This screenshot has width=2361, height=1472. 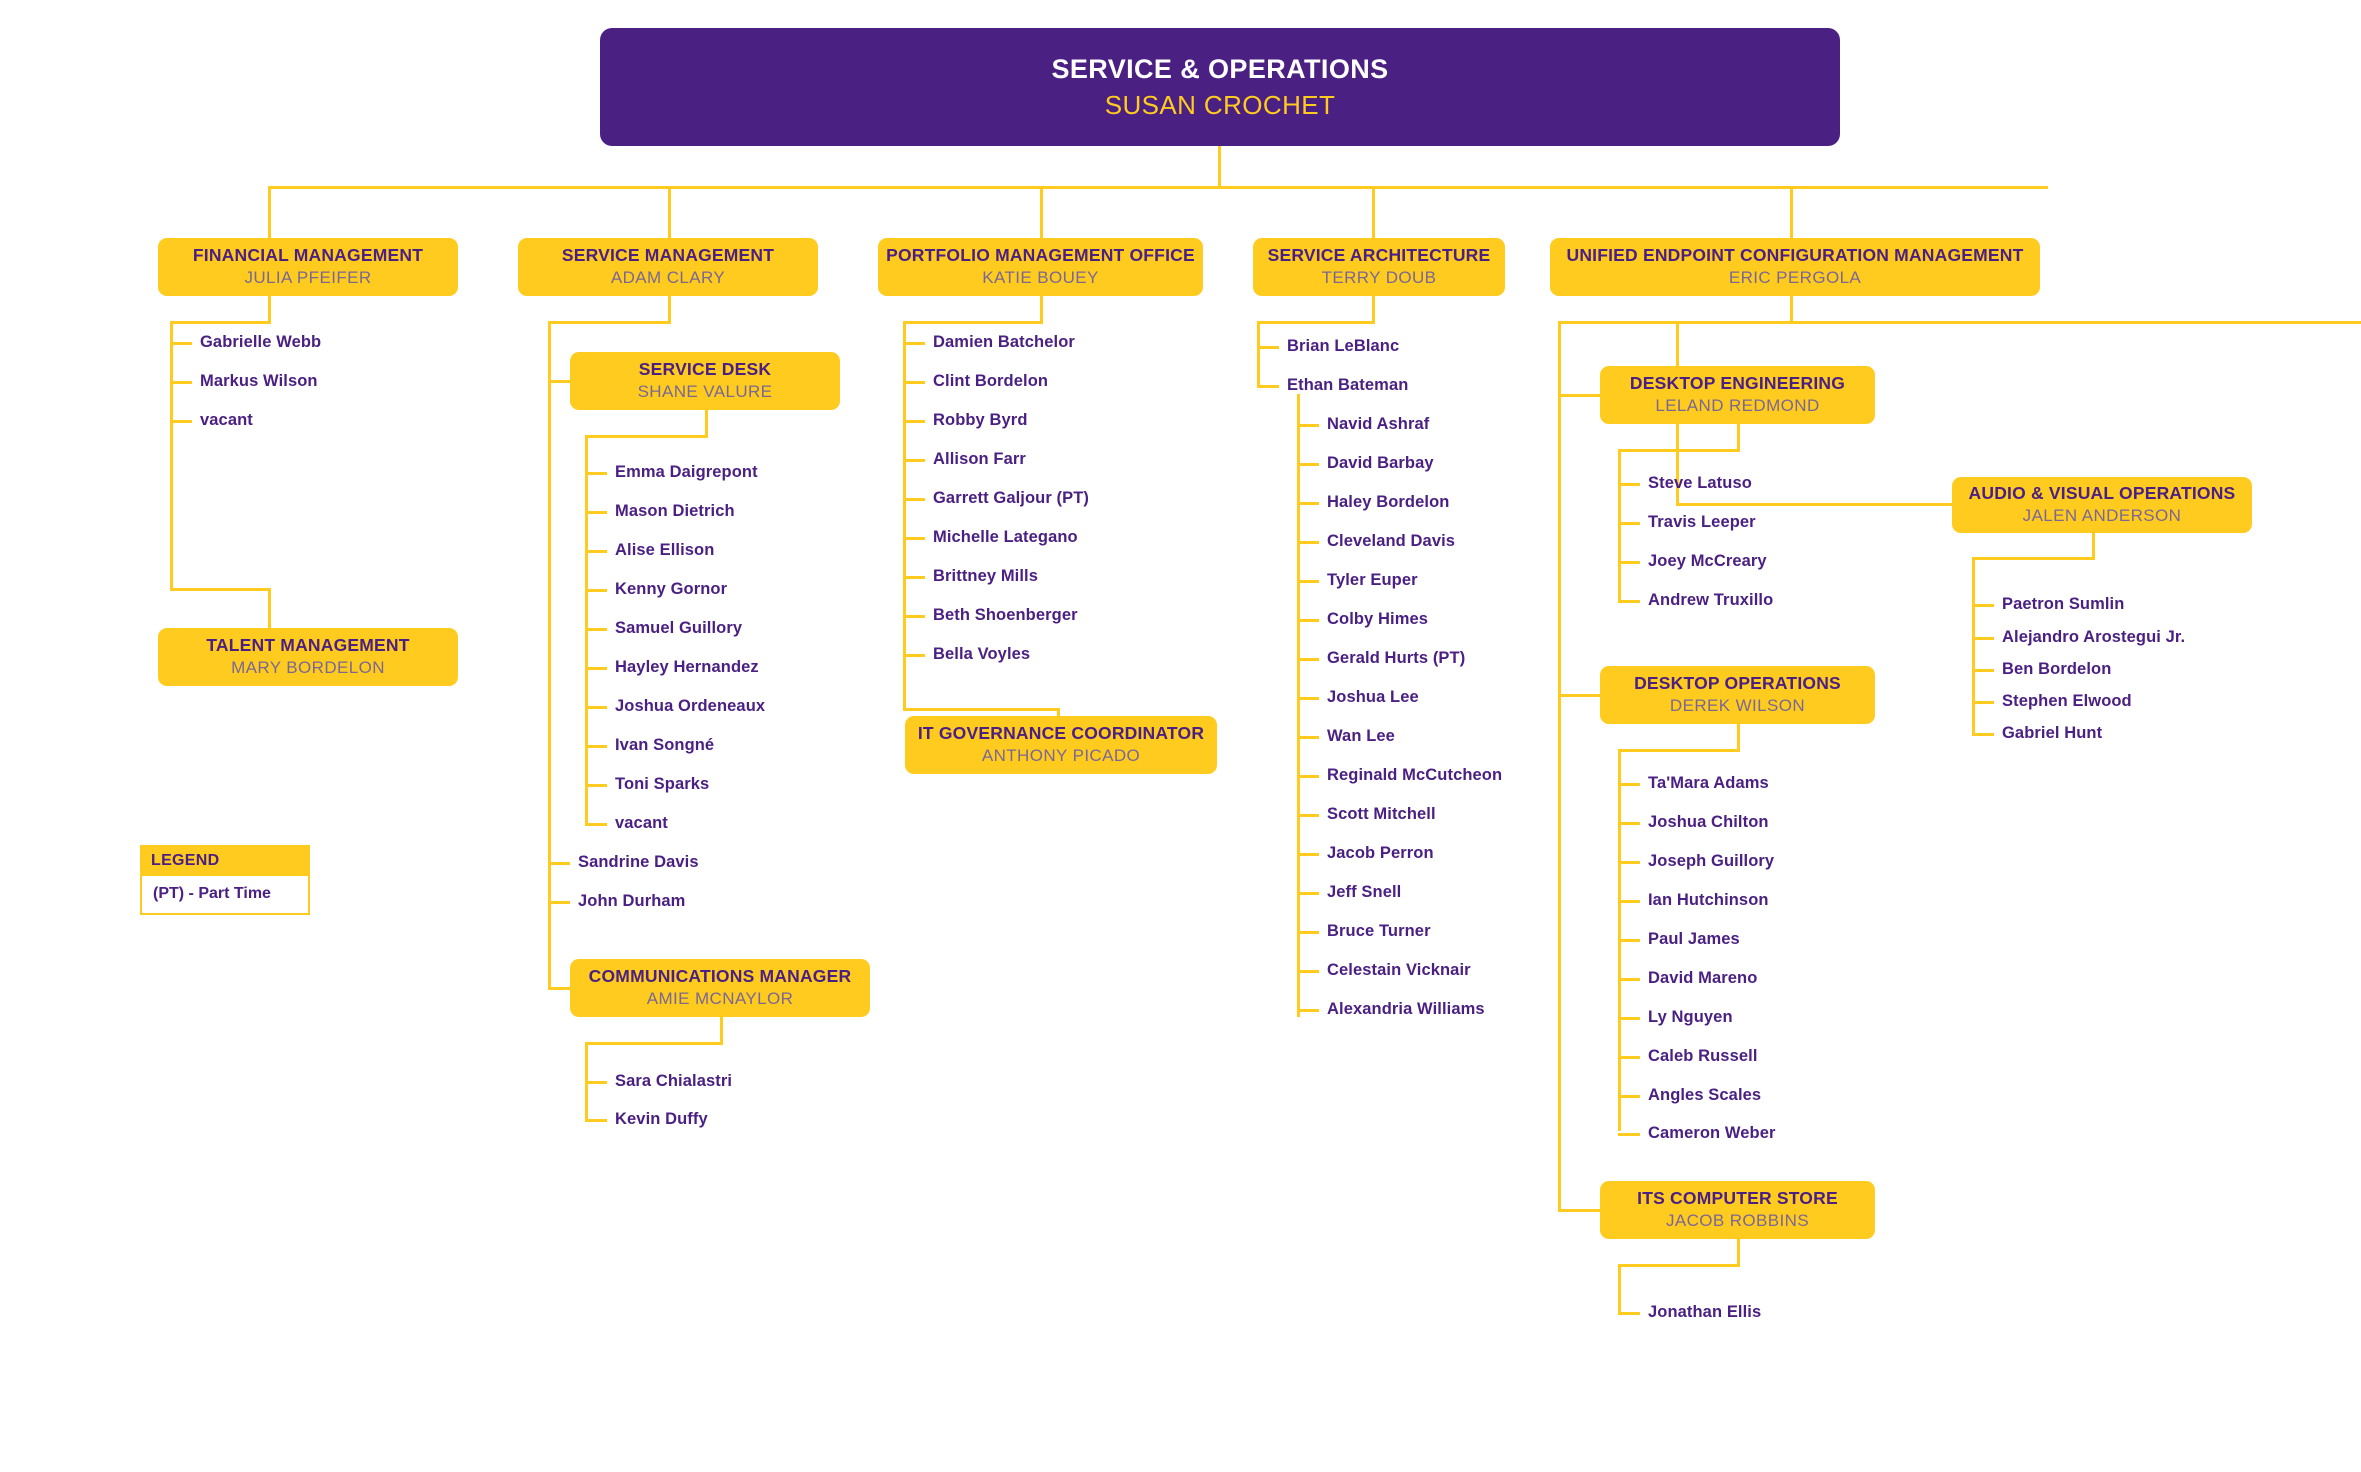 I want to click on connector-de-stem, so click(x=1738, y=438).